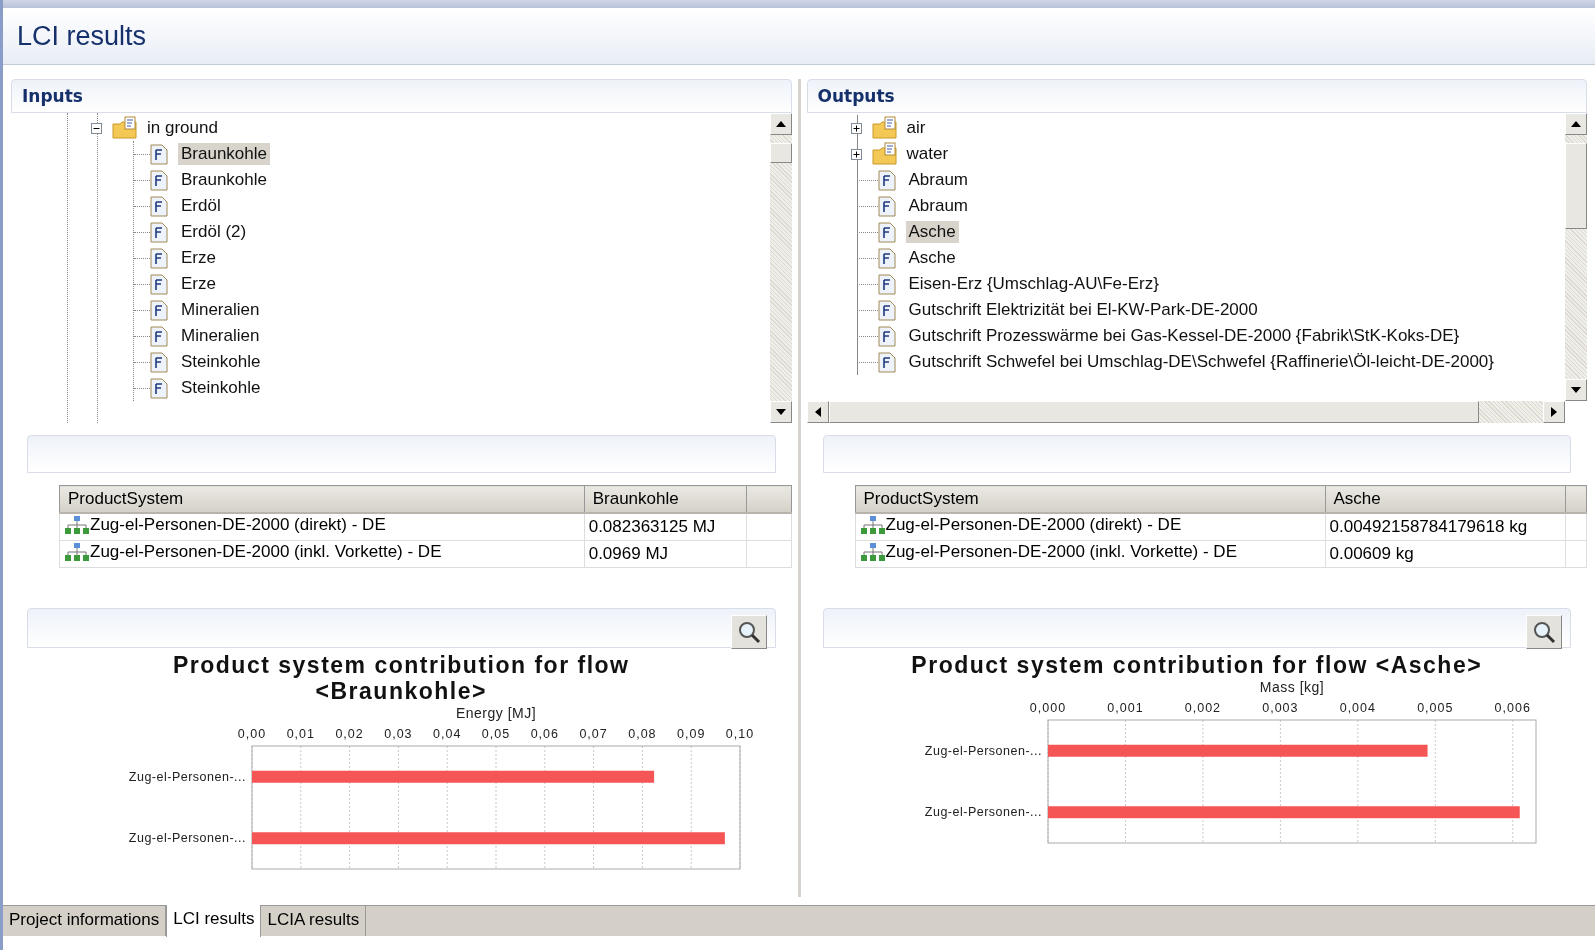 This screenshot has width=1595, height=950. What do you see at coordinates (1202, 708) in the screenshot?
I see `tick-label: 0,002` at bounding box center [1202, 708].